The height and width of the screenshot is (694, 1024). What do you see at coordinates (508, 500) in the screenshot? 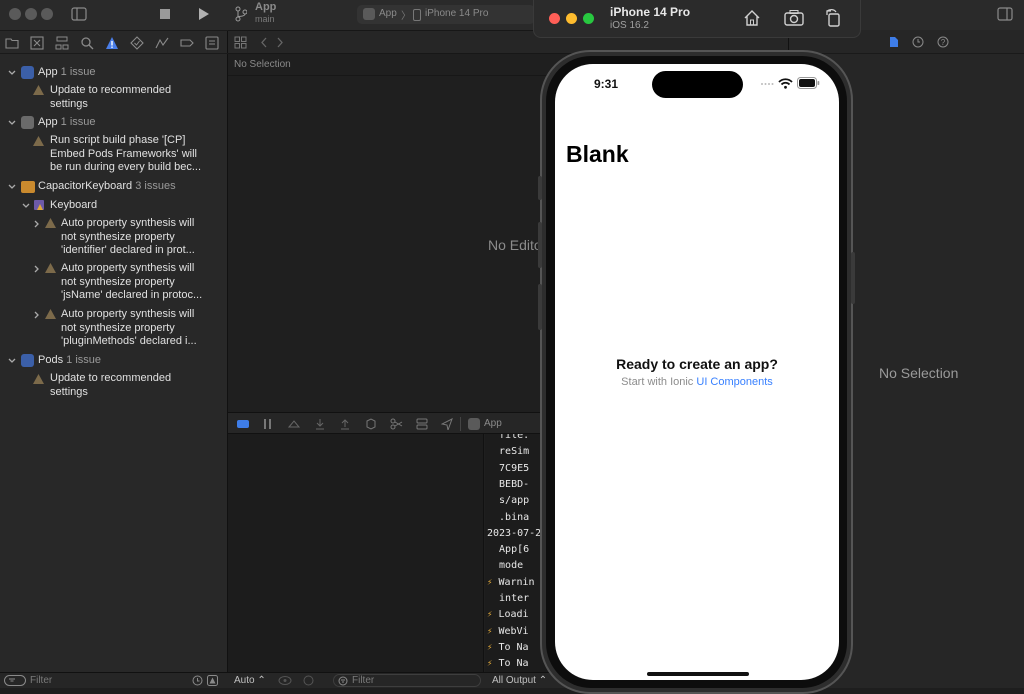
I see `console-line: s/app` at bounding box center [508, 500].